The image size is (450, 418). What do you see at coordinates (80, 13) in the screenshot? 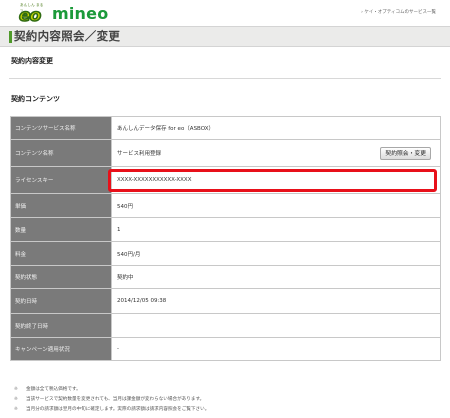
I see `mineo-logo: mineo` at bounding box center [80, 13].